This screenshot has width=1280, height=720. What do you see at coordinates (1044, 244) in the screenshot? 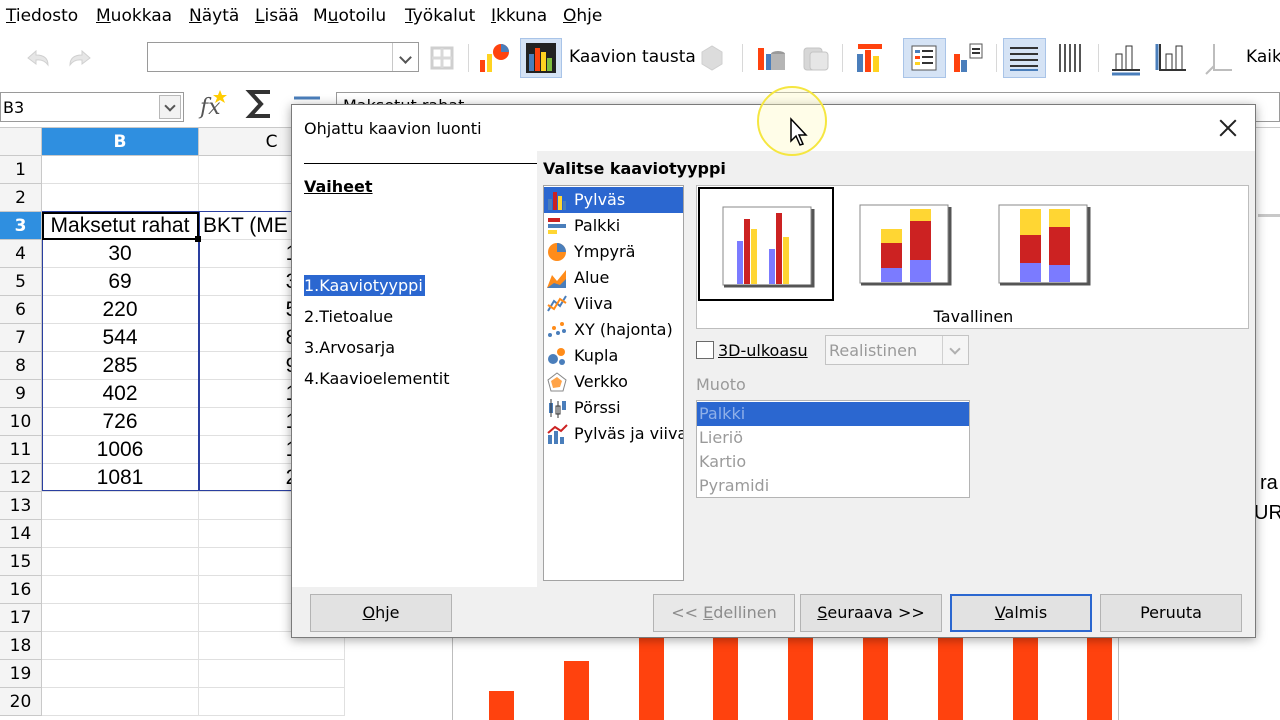
I see `percent-stacked-column-variant` at bounding box center [1044, 244].